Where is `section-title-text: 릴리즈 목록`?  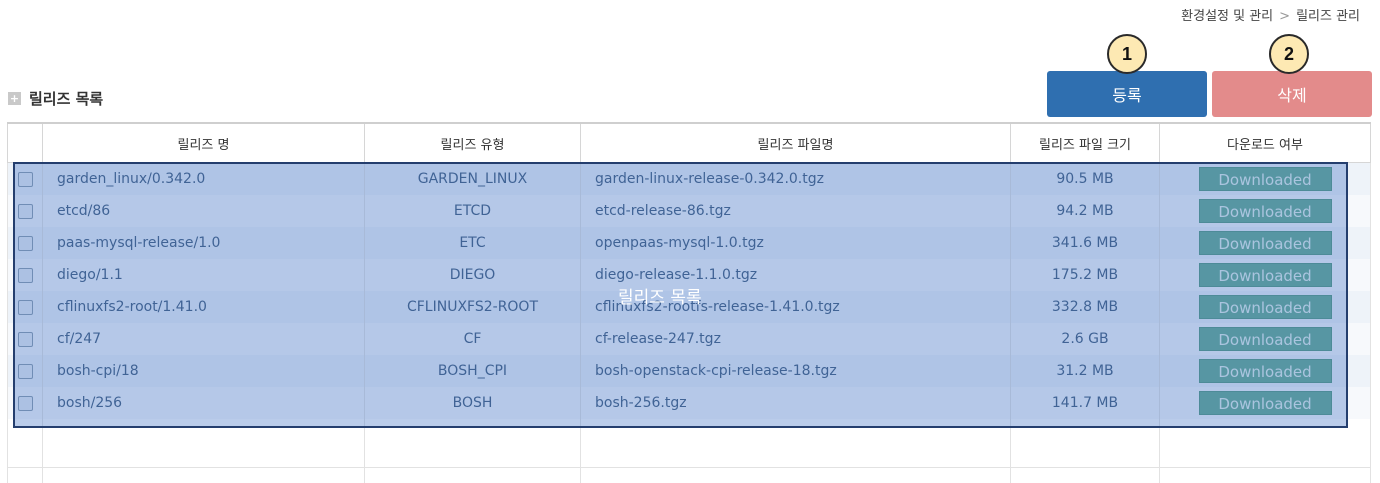
section-title-text: 릴리즈 목록 is located at coordinates (66, 99).